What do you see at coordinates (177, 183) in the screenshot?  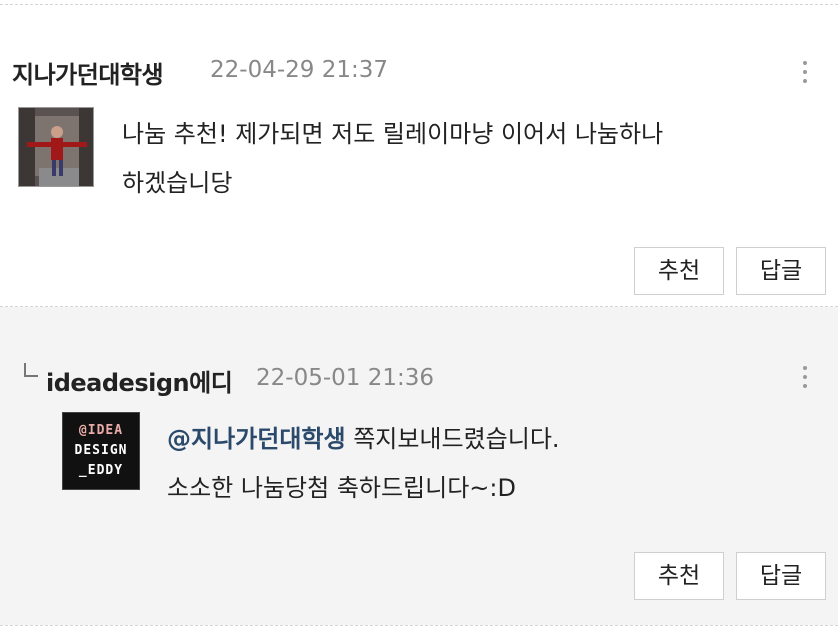 I see `comment-text-line: 하겠습니당` at bounding box center [177, 183].